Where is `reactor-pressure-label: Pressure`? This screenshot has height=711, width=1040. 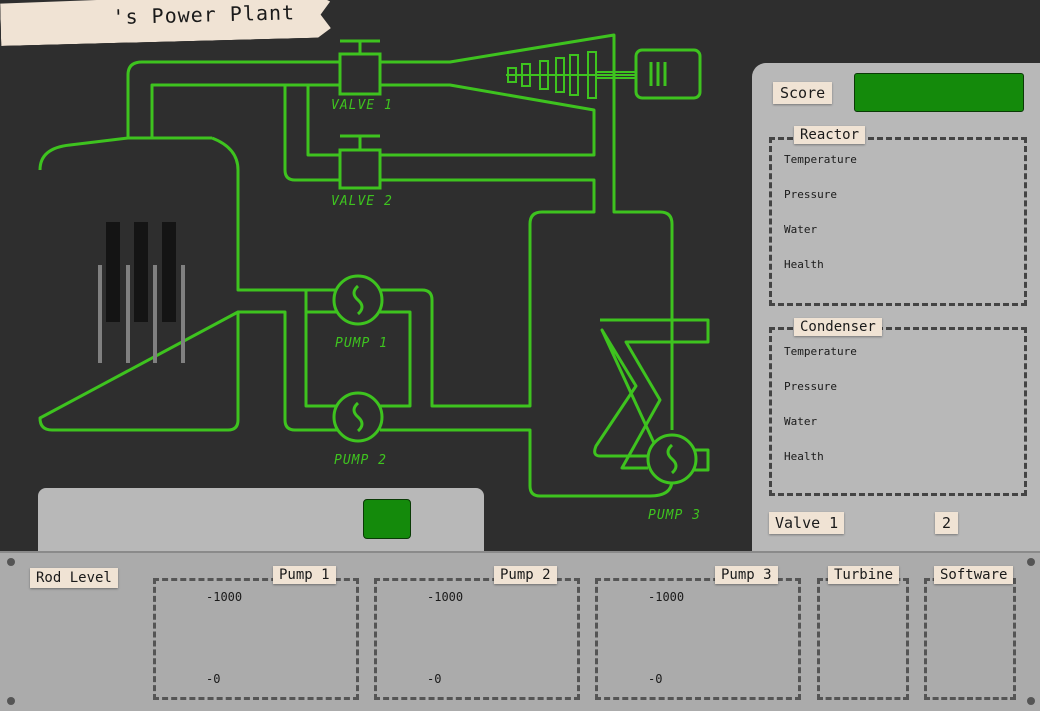 reactor-pressure-label: Pressure is located at coordinates (810, 194).